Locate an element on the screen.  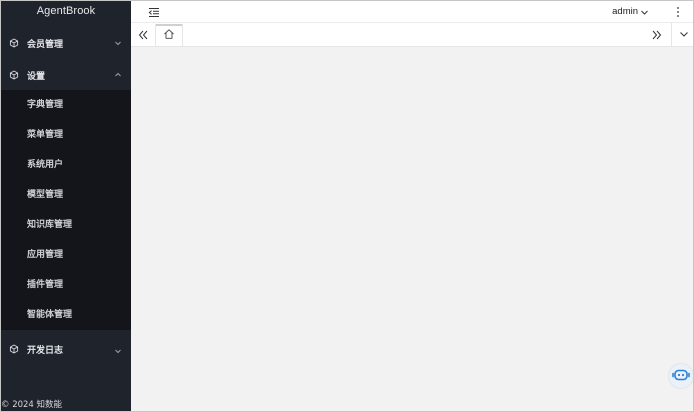
tab-home is located at coordinates (169, 35).